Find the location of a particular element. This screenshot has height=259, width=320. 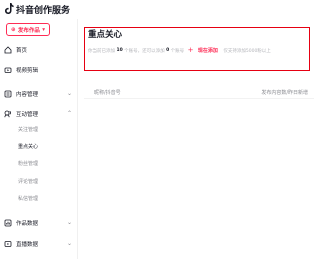

remaining-count: 0 is located at coordinates (168, 50).